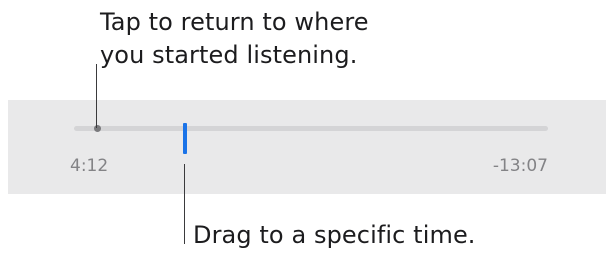  I want to click on playhead-scrubber, so click(185, 138).